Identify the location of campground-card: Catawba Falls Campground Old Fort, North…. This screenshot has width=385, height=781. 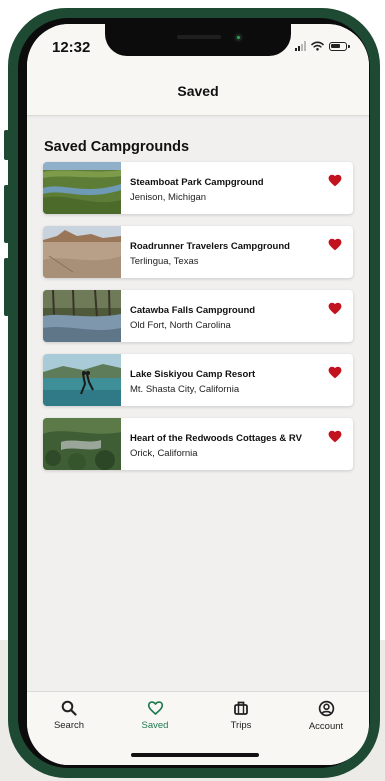
(198, 316).